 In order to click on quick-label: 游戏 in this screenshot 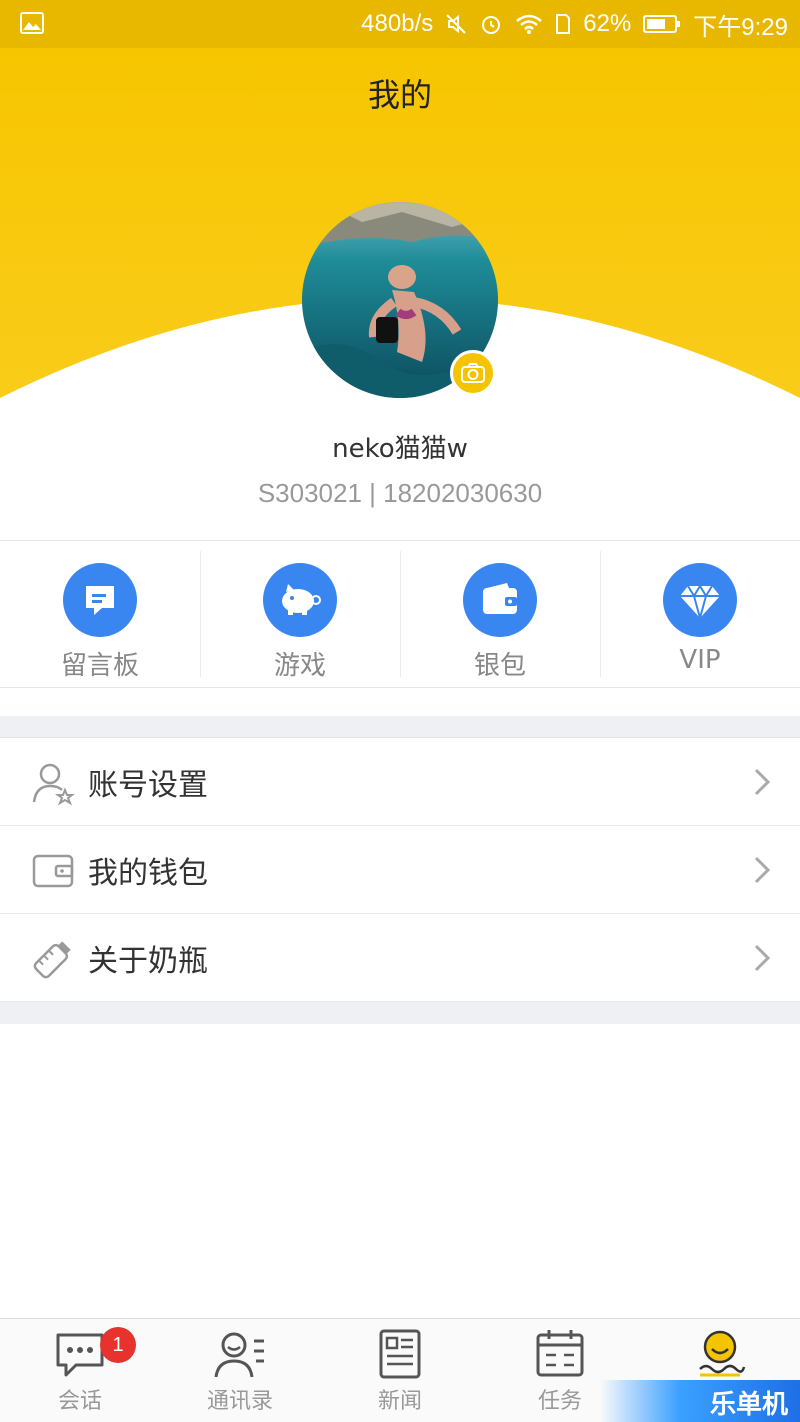, I will do `click(299, 666)`.